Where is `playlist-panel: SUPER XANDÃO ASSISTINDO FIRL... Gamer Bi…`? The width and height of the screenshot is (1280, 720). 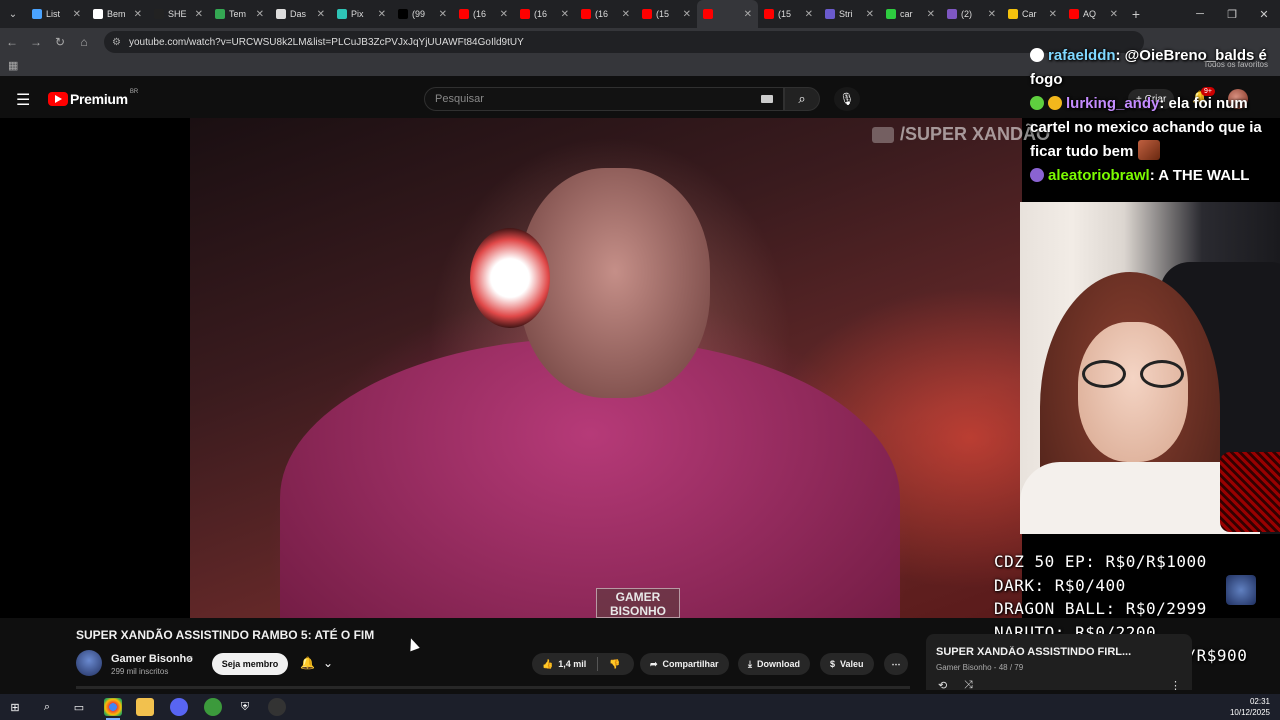
playlist-panel: SUPER XANDÃO ASSISTINDO FIRL... Gamer Bi… is located at coordinates (1059, 663).